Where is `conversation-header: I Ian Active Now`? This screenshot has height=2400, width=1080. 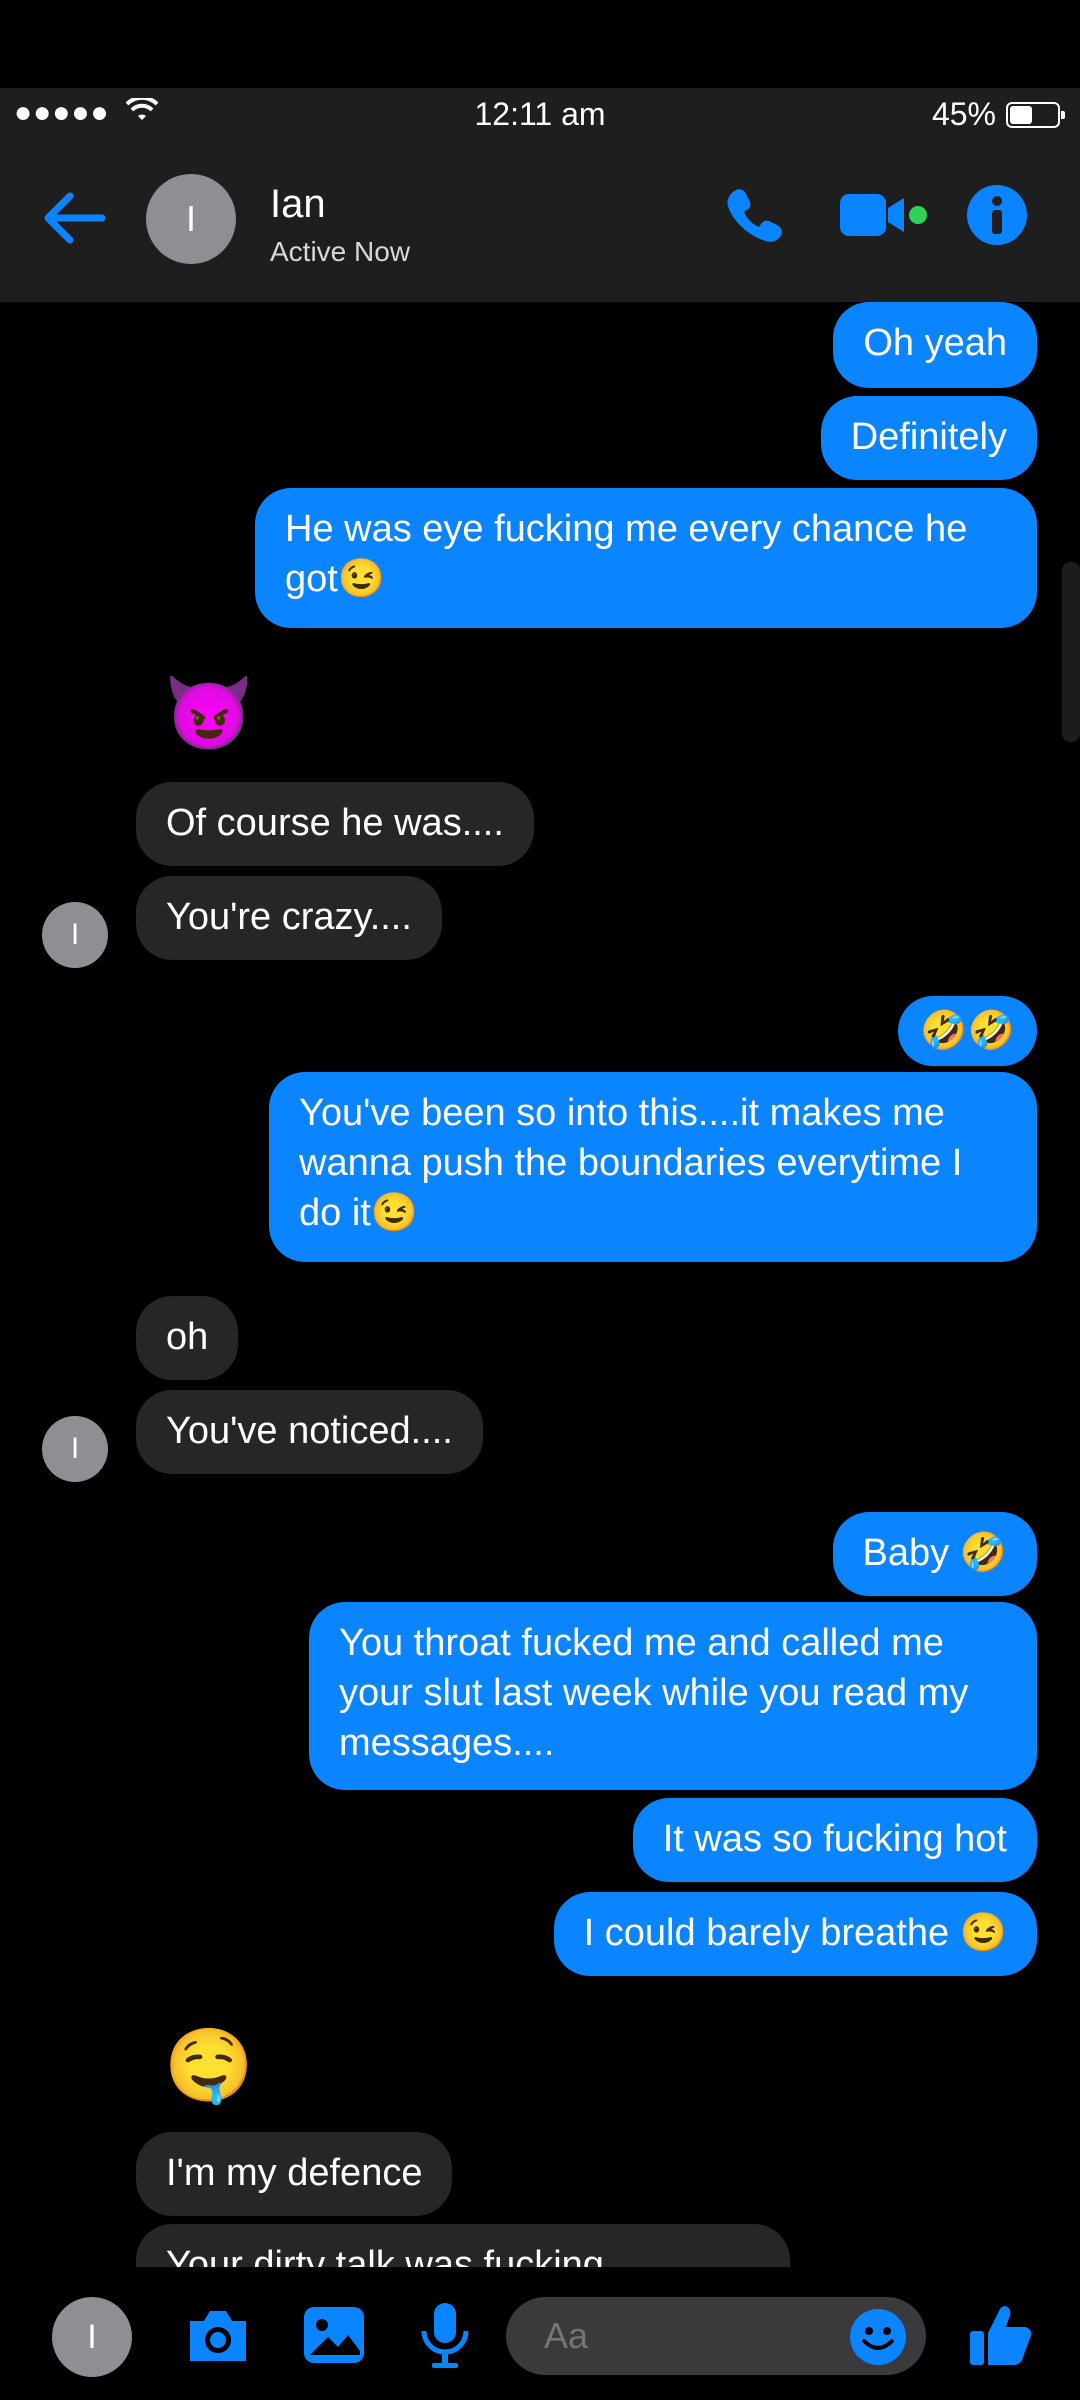
conversation-header: I Ian Active Now is located at coordinates (540, 221).